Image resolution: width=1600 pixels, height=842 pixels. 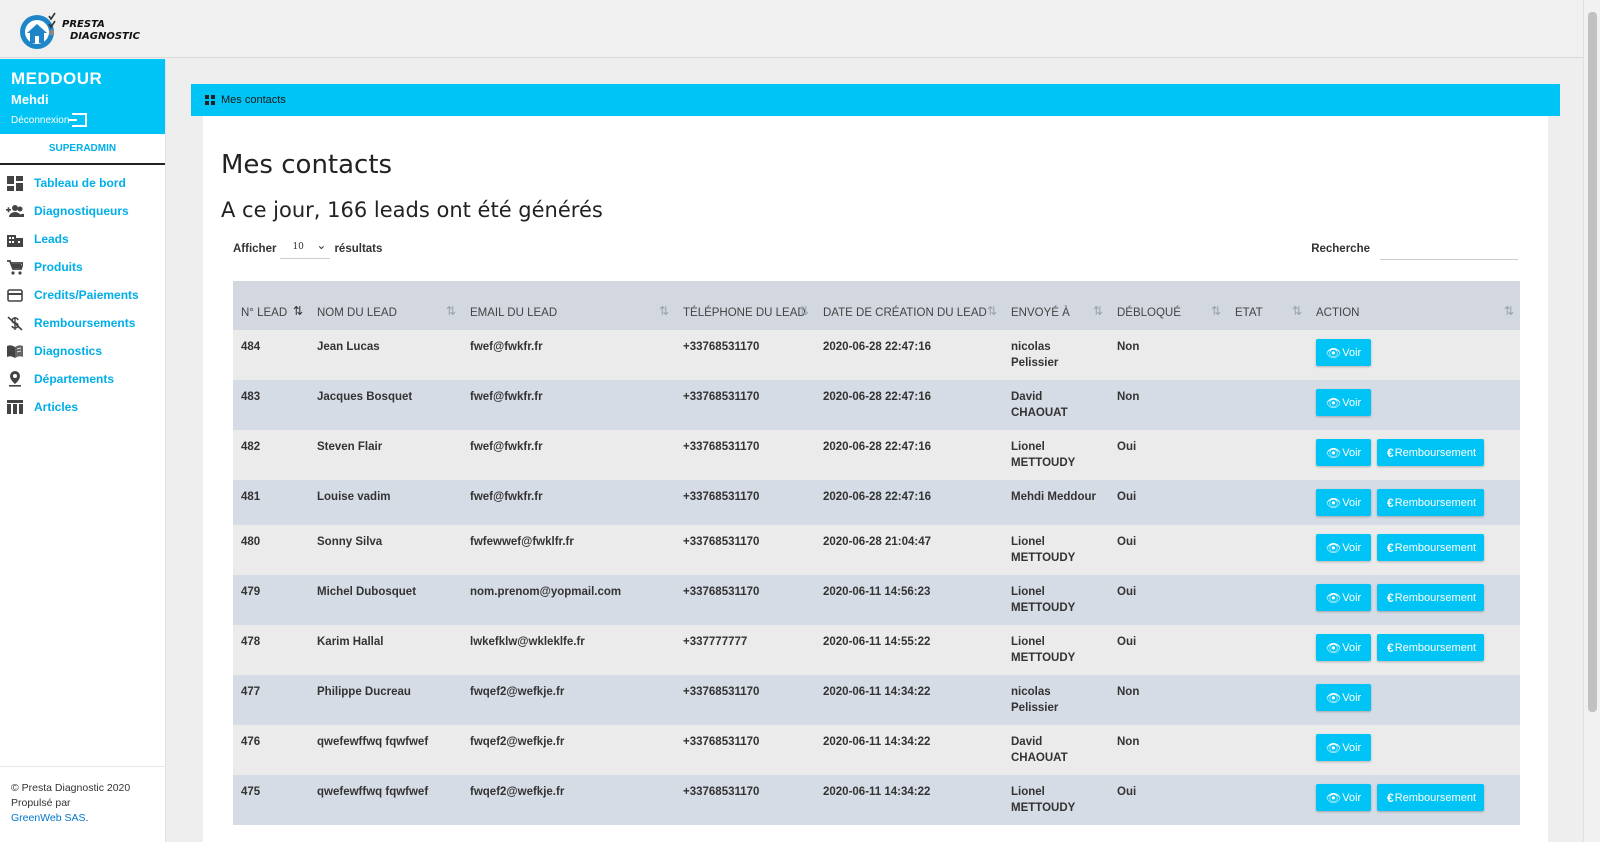 I want to click on company-link: GreenWeb SAS, so click(x=48, y=818).